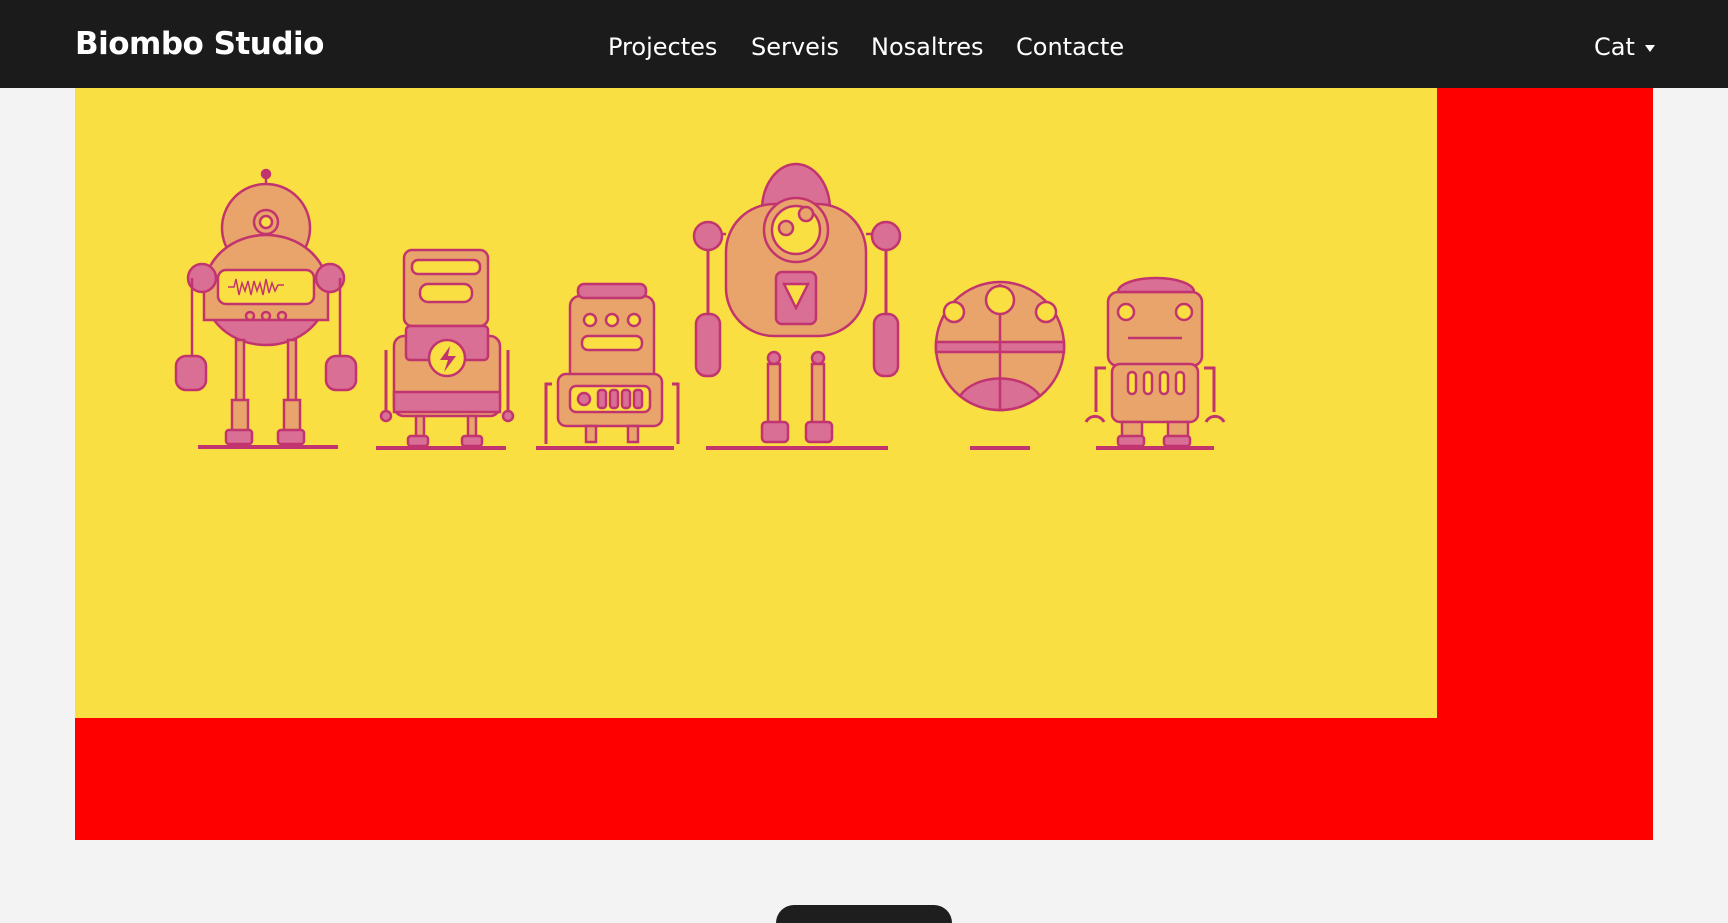 This screenshot has width=1728, height=923. What do you see at coordinates (864, 48) in the screenshot?
I see `main-nav: Projectes Serveis Nosaltres Contacte` at bounding box center [864, 48].